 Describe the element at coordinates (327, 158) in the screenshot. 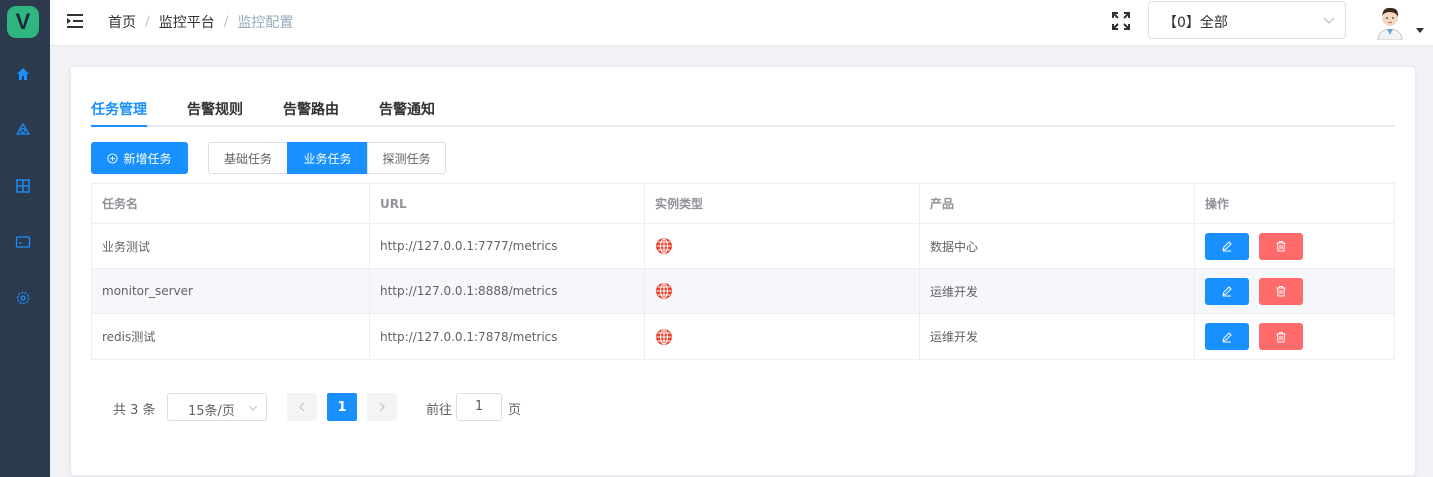

I see `segment-business-task: 业务任务` at that location.